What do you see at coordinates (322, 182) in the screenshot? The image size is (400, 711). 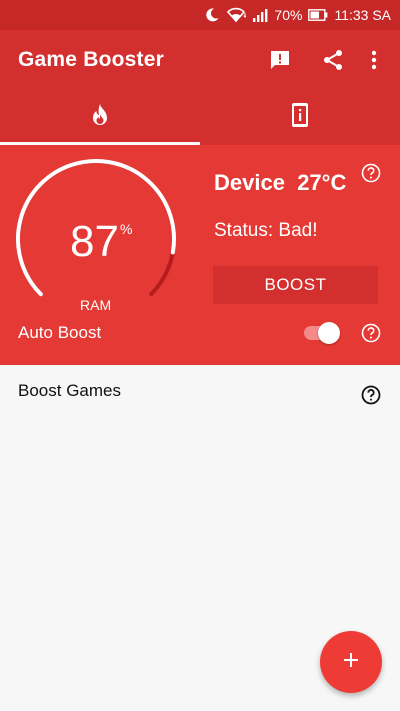 I see `temperature-value: 27°C` at bounding box center [322, 182].